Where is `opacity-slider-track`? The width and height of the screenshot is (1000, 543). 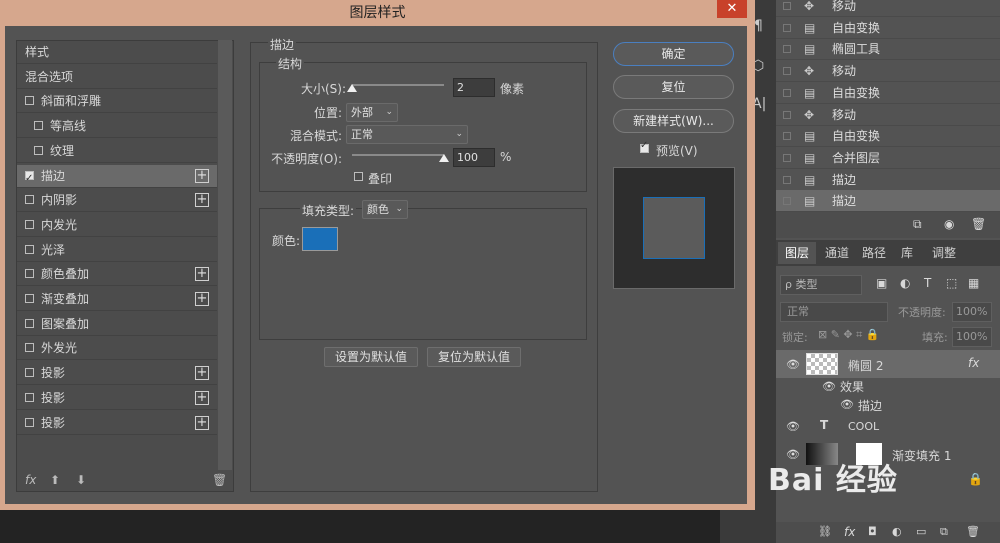
opacity-slider-track is located at coordinates (398, 155).